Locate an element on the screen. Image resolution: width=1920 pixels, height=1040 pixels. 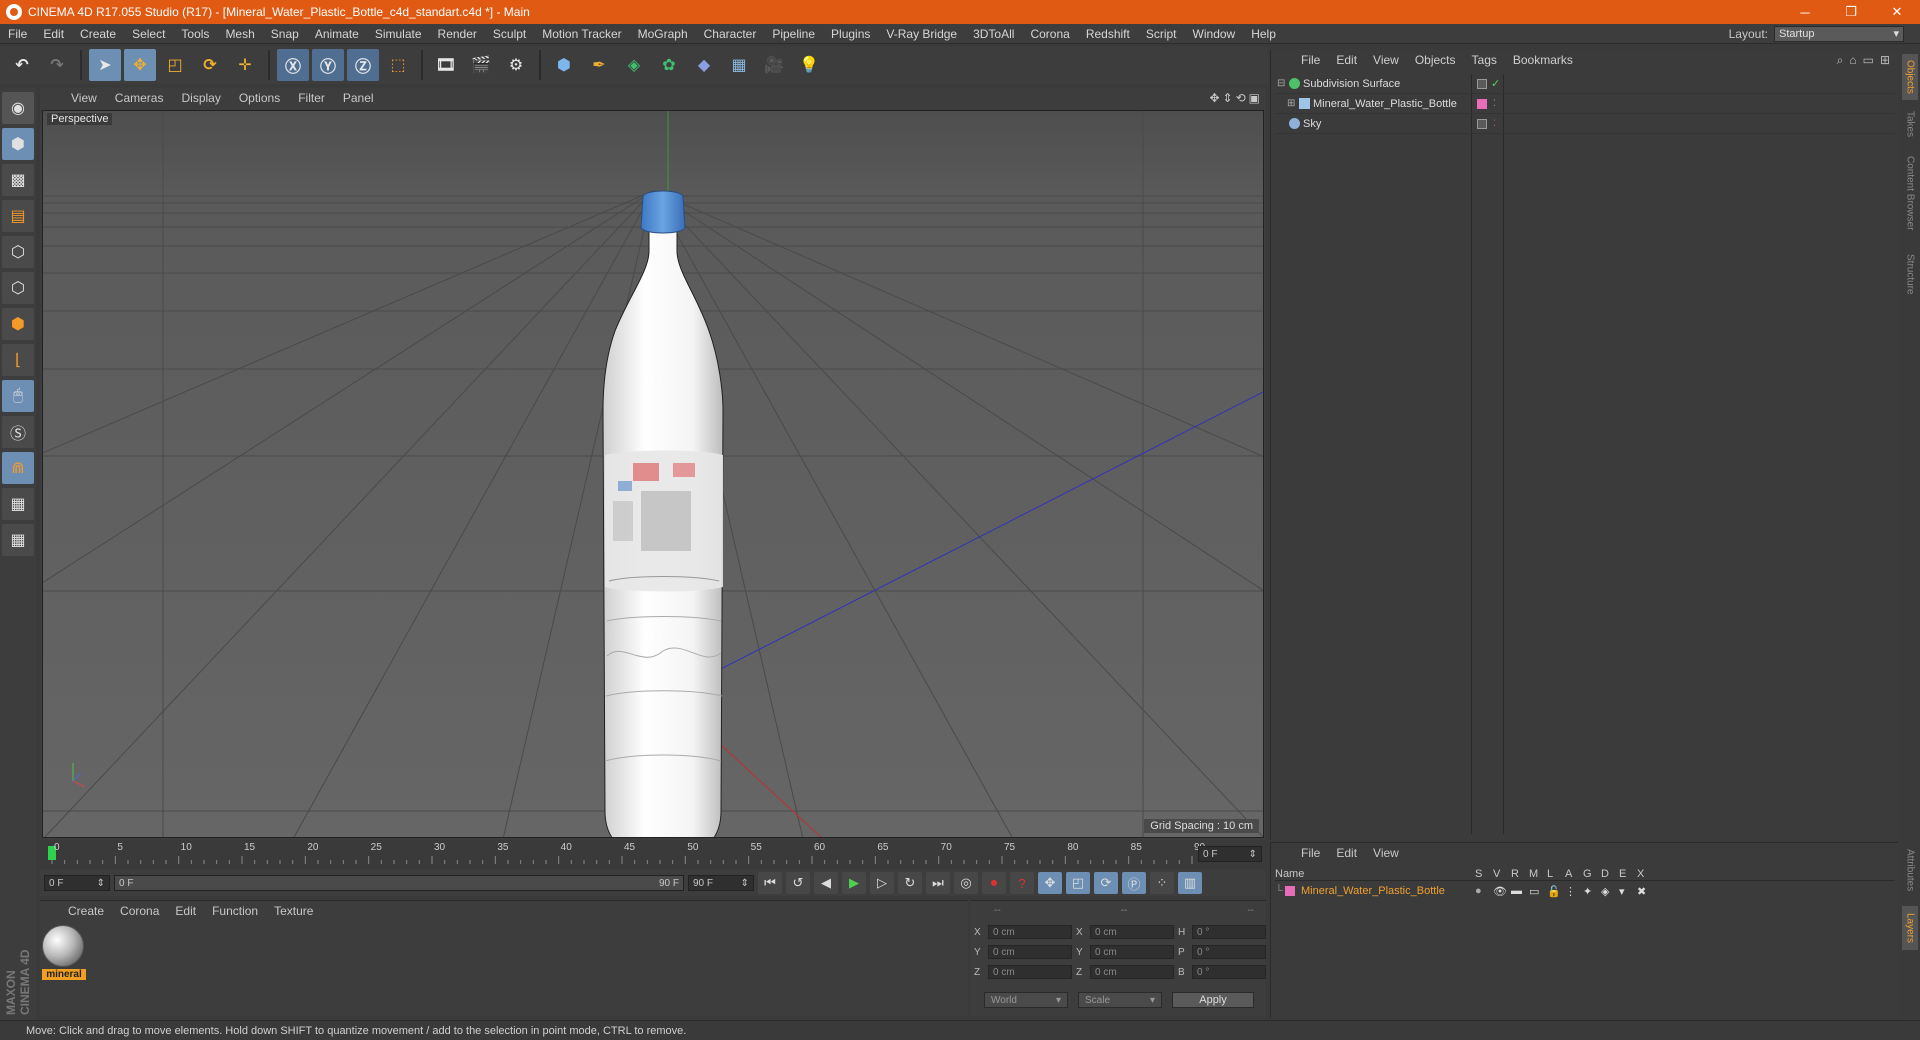
menu-file: File is located at coordinates (17, 34).